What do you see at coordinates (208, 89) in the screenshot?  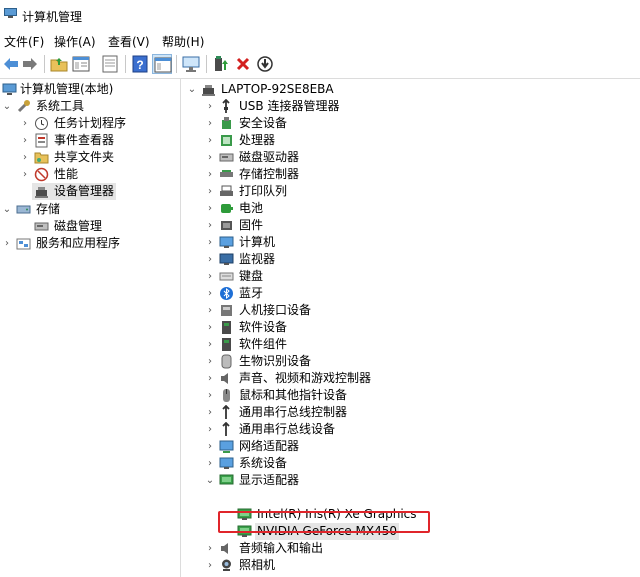 I see `computer-root-icon` at bounding box center [208, 89].